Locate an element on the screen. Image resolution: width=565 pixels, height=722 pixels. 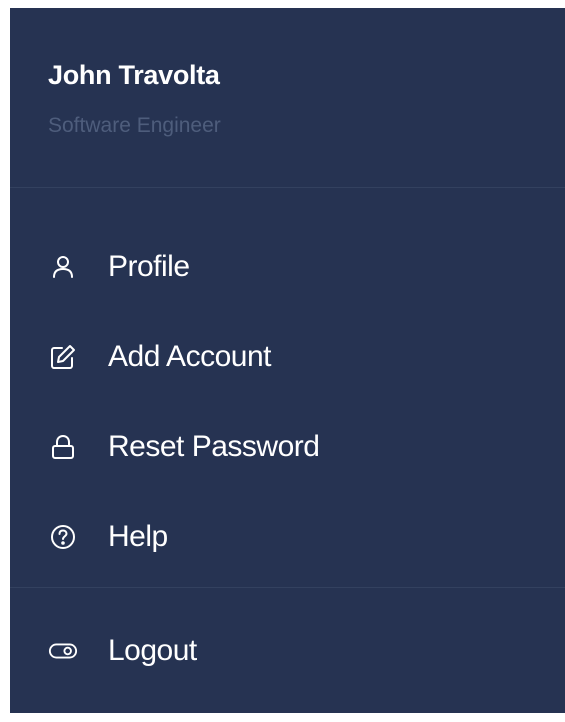
help-circle-icon is located at coordinates (63, 537).